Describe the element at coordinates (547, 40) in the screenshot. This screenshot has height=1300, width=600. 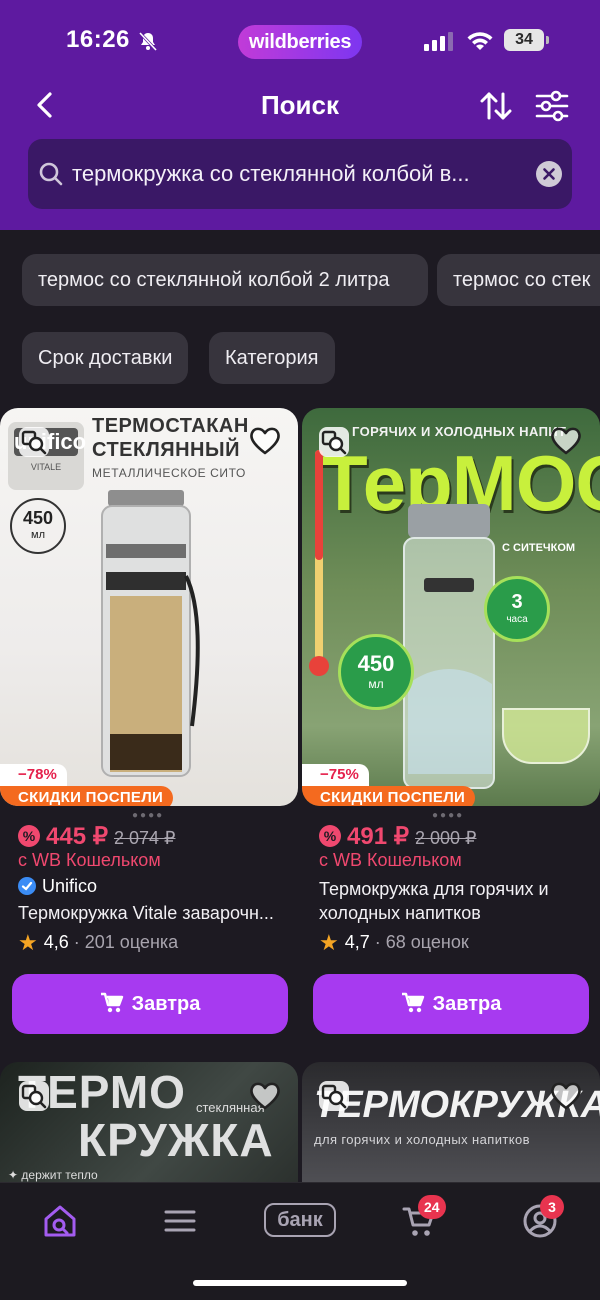
I see `battery-tip` at that location.